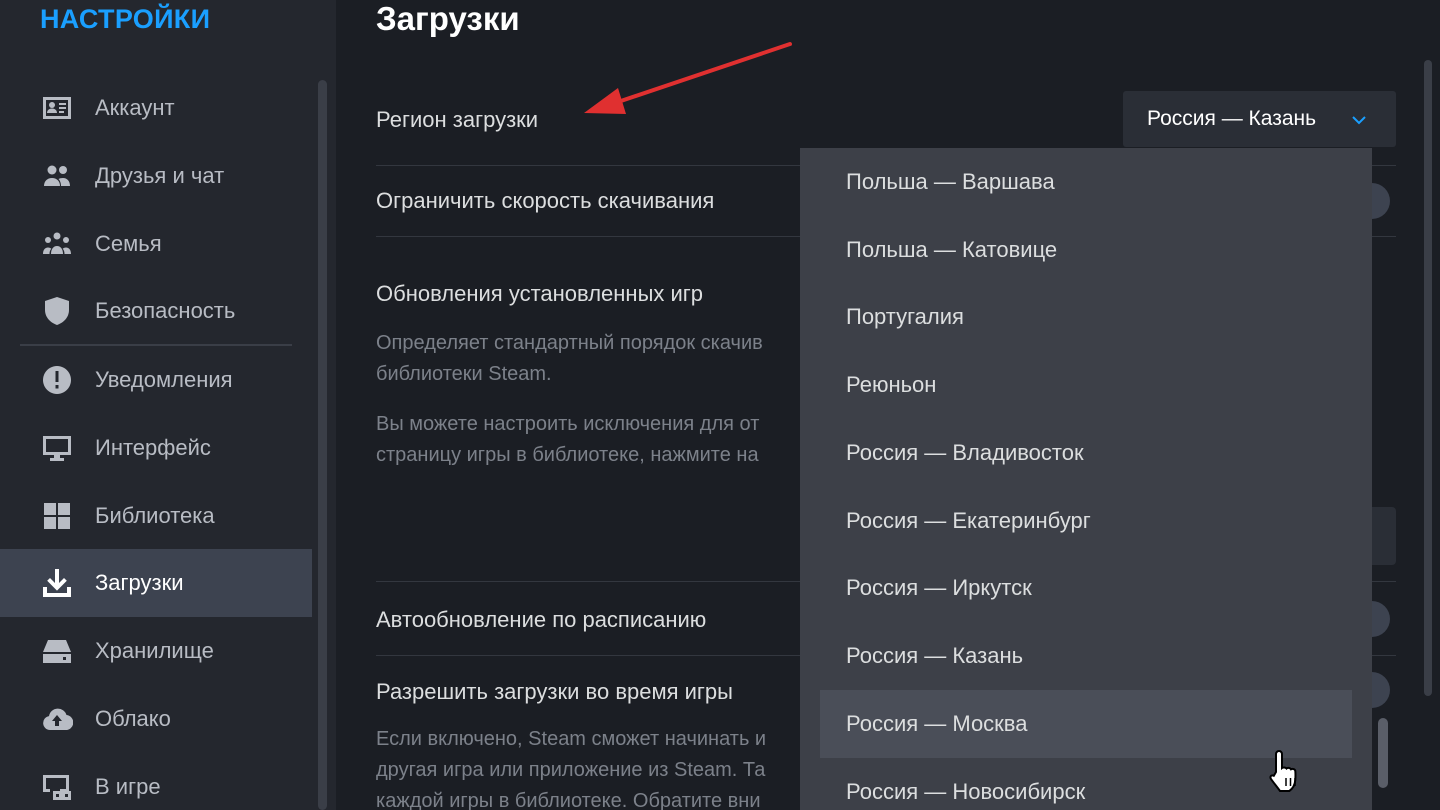 This screenshot has height=810, width=1440. Describe the element at coordinates (57, 583) in the screenshot. I see `download-icon` at that location.